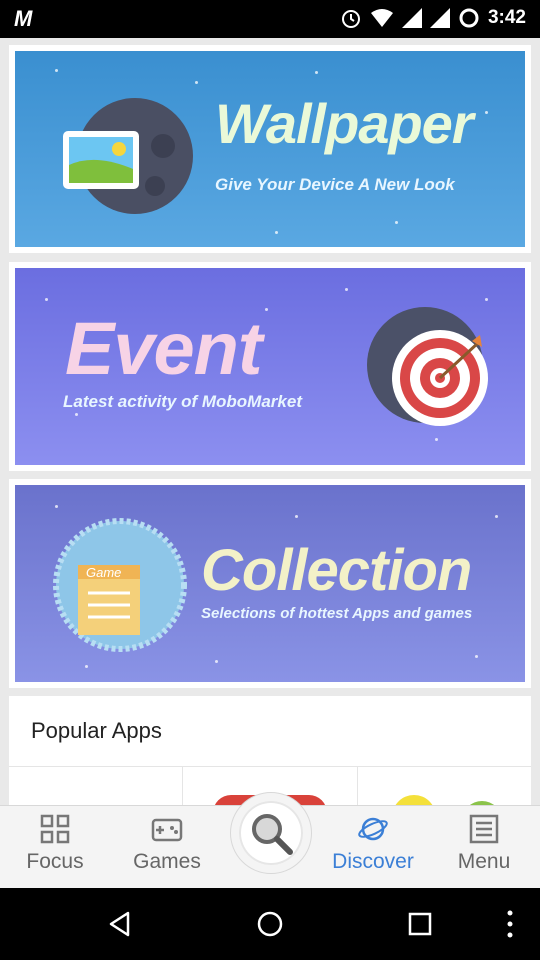 This screenshot has height=960, width=540. What do you see at coordinates (336, 570) in the screenshot?
I see `collection-title: Collection` at bounding box center [336, 570].